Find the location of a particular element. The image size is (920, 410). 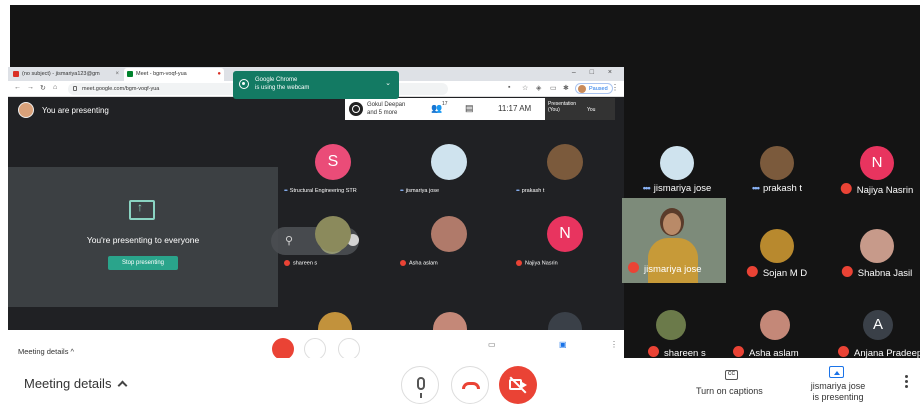

back-icon: ← is located at coordinates (17, 87).